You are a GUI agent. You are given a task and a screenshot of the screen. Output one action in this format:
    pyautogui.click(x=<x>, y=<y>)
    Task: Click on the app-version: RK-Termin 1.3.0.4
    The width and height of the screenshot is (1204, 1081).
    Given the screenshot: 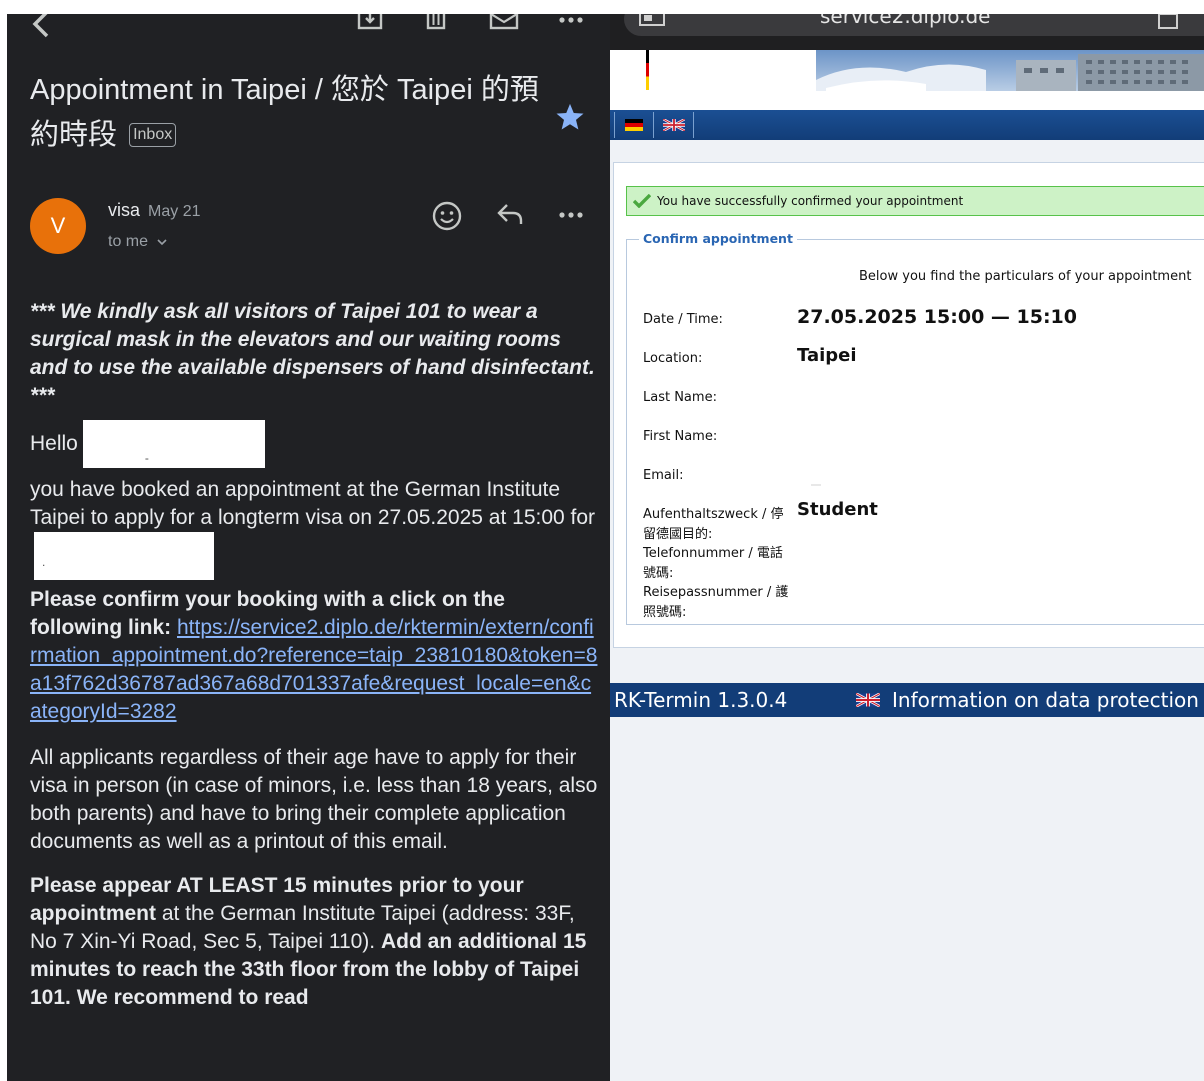 What is the action you would take?
    pyautogui.click(x=701, y=700)
    